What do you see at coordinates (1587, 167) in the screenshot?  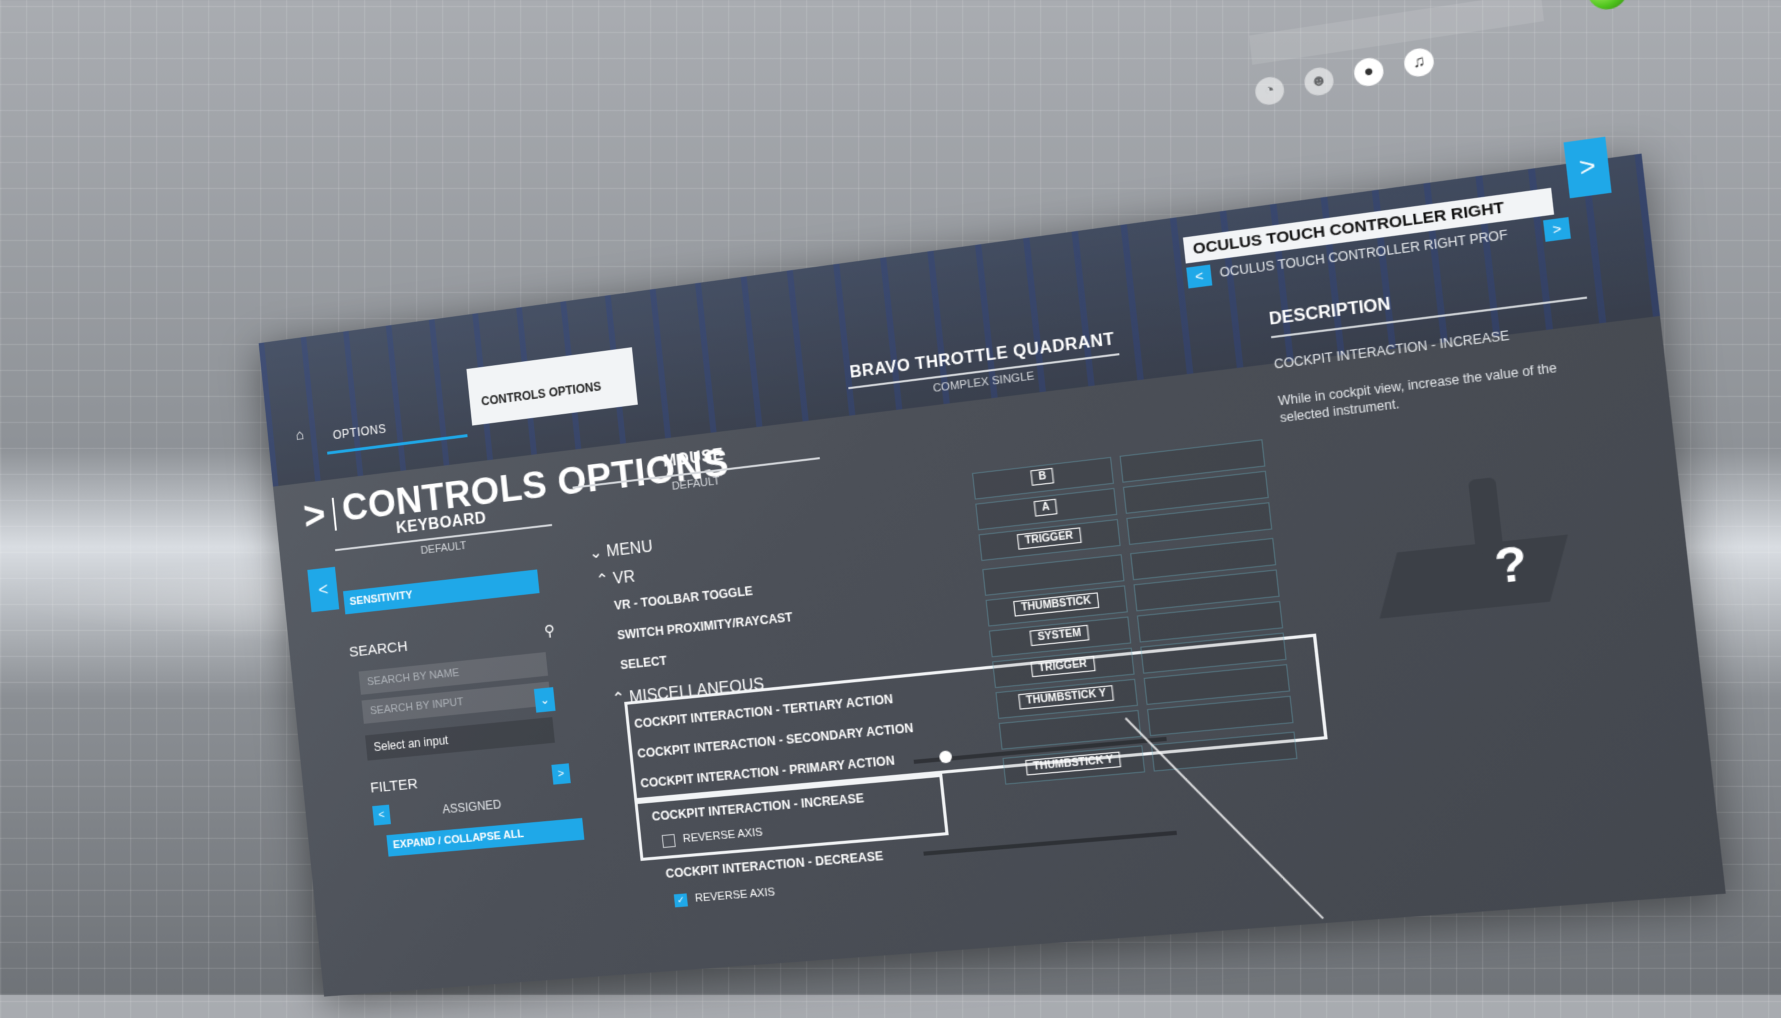 I see `next-device-button: >` at bounding box center [1587, 167].